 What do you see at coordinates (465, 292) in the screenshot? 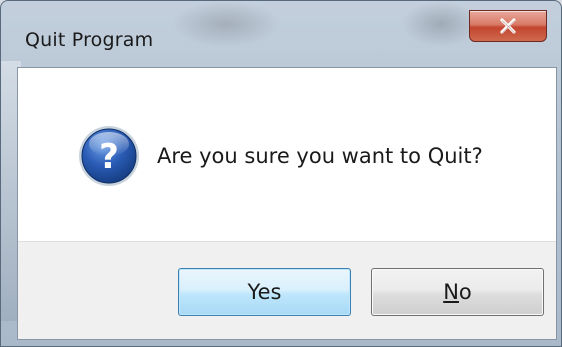
I see `no-label-rest: o` at bounding box center [465, 292].